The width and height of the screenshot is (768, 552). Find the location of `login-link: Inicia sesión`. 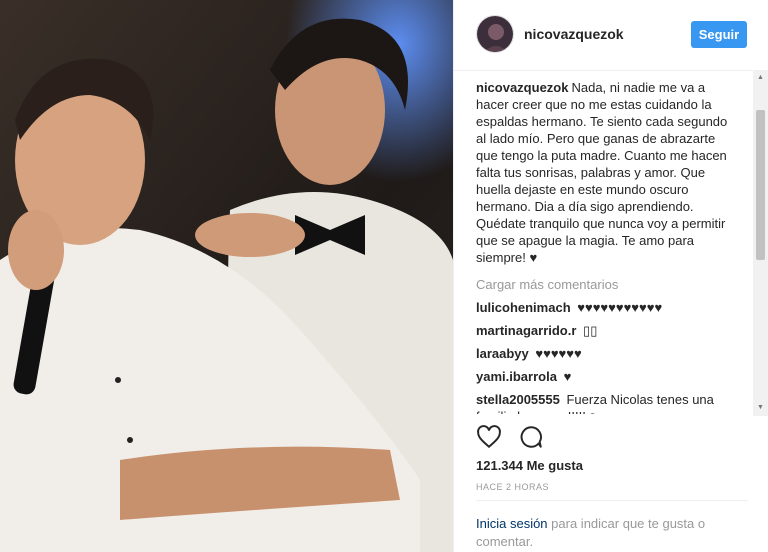

login-link: Inicia sesión is located at coordinates (512, 523).